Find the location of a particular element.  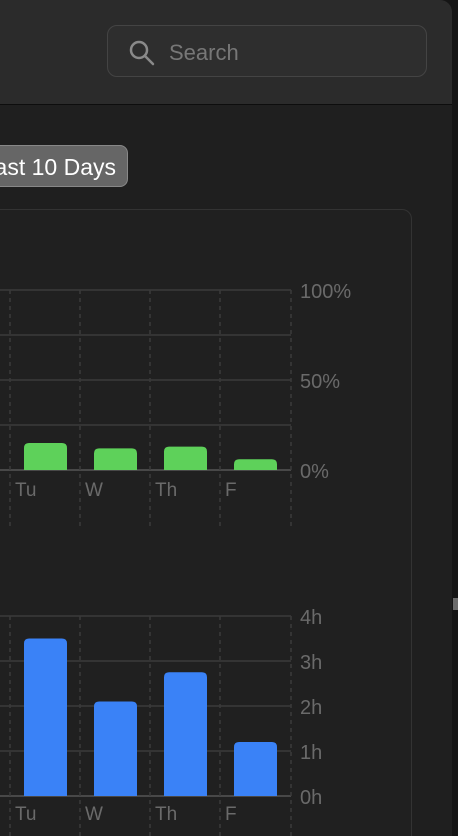

y-tick-label: 0h is located at coordinates (311, 798).